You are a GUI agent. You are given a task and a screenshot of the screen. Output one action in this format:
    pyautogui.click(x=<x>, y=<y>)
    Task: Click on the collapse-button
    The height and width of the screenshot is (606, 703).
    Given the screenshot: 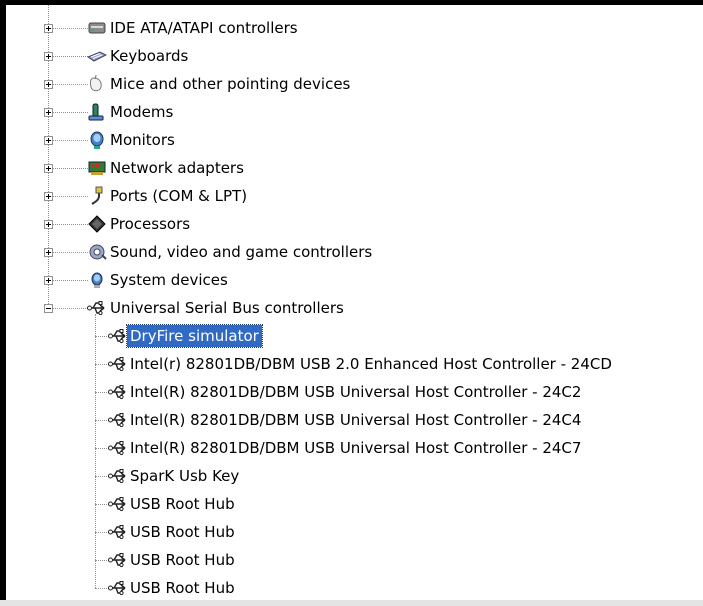 What is the action you would take?
    pyautogui.click(x=48, y=308)
    